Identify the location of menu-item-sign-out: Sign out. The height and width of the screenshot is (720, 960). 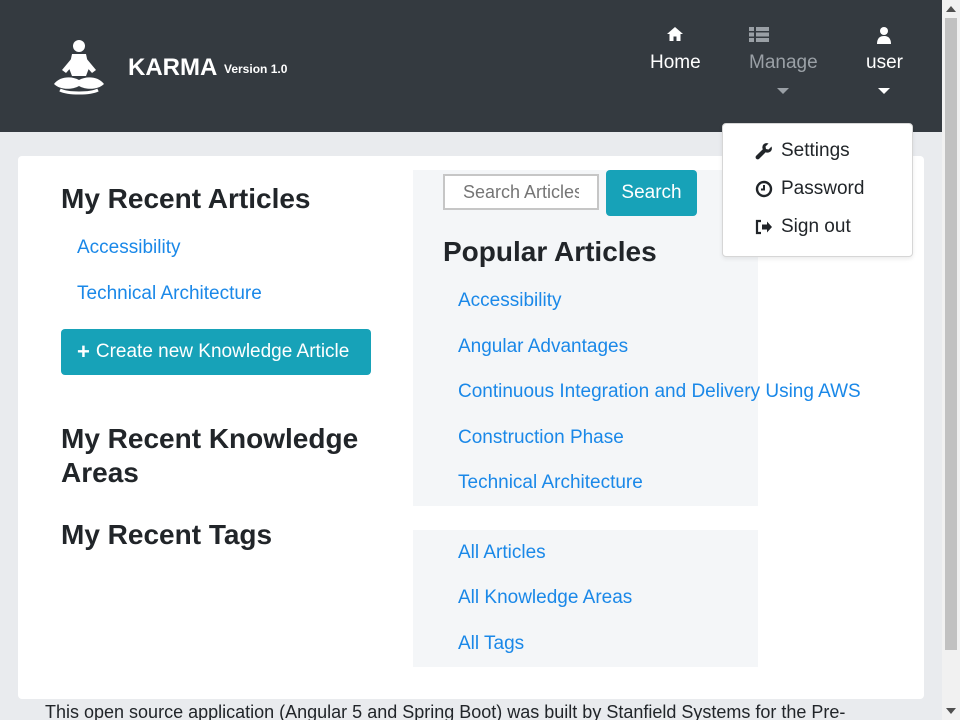
(803, 227).